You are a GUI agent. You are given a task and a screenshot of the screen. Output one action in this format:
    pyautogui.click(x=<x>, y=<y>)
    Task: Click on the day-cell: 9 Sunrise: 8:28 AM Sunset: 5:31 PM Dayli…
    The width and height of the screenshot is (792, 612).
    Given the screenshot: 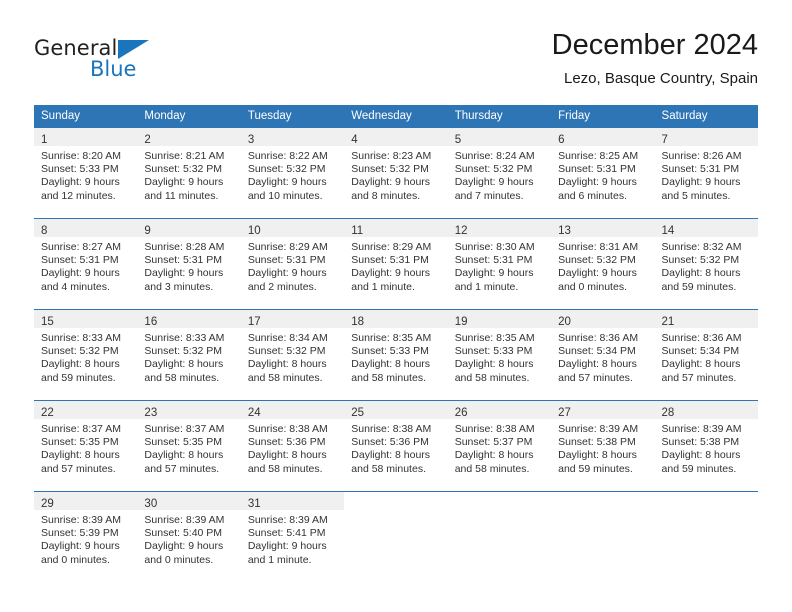 What is the action you would take?
    pyautogui.click(x=189, y=260)
    